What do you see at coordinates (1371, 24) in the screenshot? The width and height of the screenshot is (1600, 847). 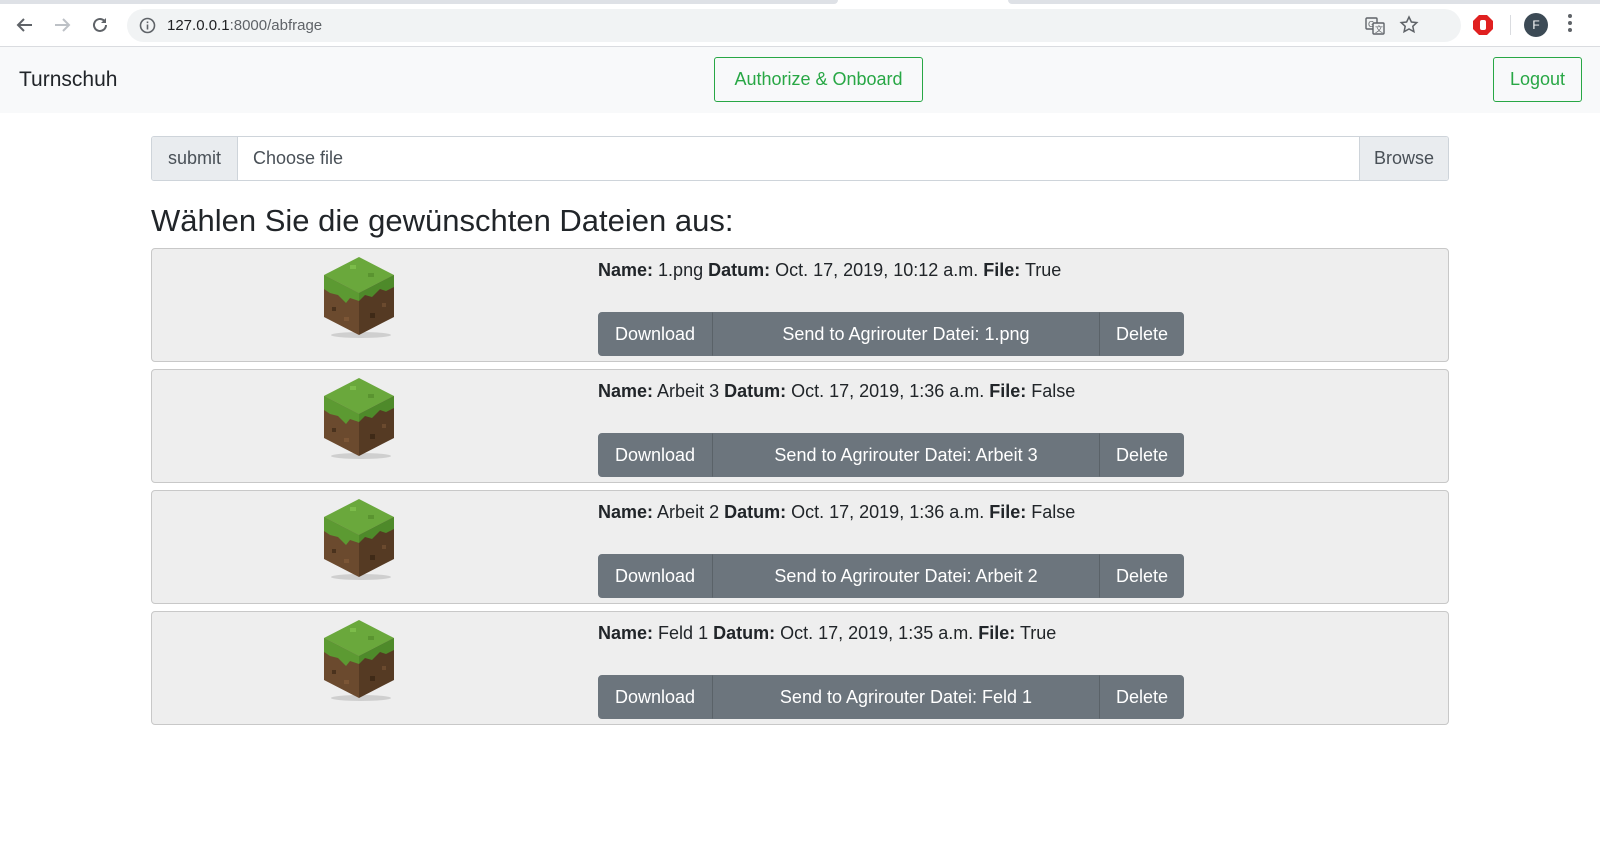 I see `svg-text: G` at bounding box center [1371, 24].